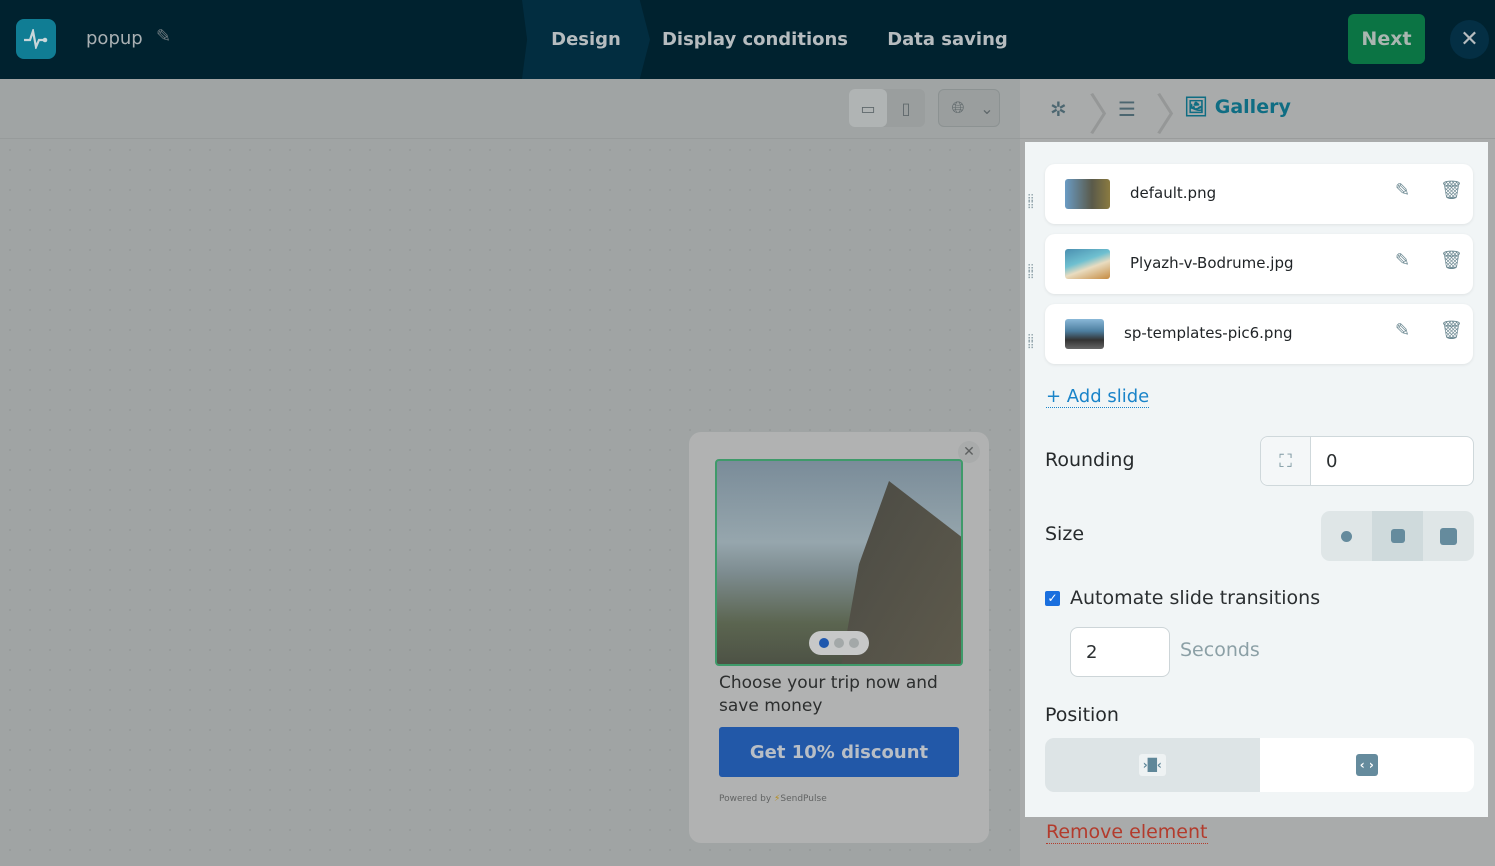 Image resolution: width=1495 pixels, height=866 pixels. I want to click on slide-dots, so click(839, 643).